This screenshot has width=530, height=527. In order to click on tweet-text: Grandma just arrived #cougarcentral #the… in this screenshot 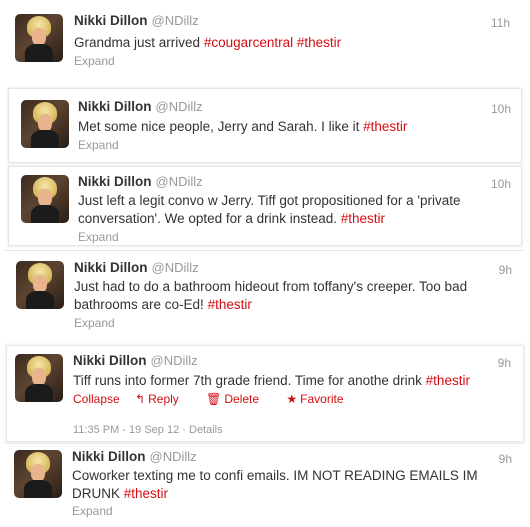, I will do `click(208, 42)`.